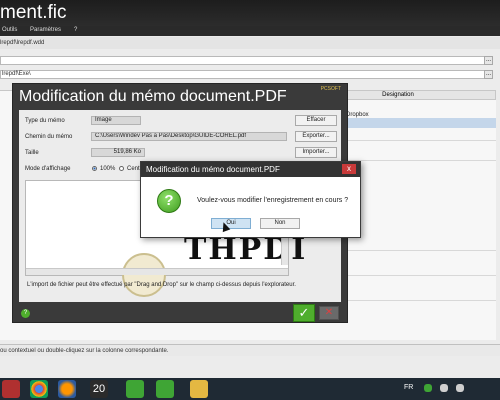  What do you see at coordinates (11, 389) in the screenshot?
I see `windows-start-icon` at bounding box center [11, 389].